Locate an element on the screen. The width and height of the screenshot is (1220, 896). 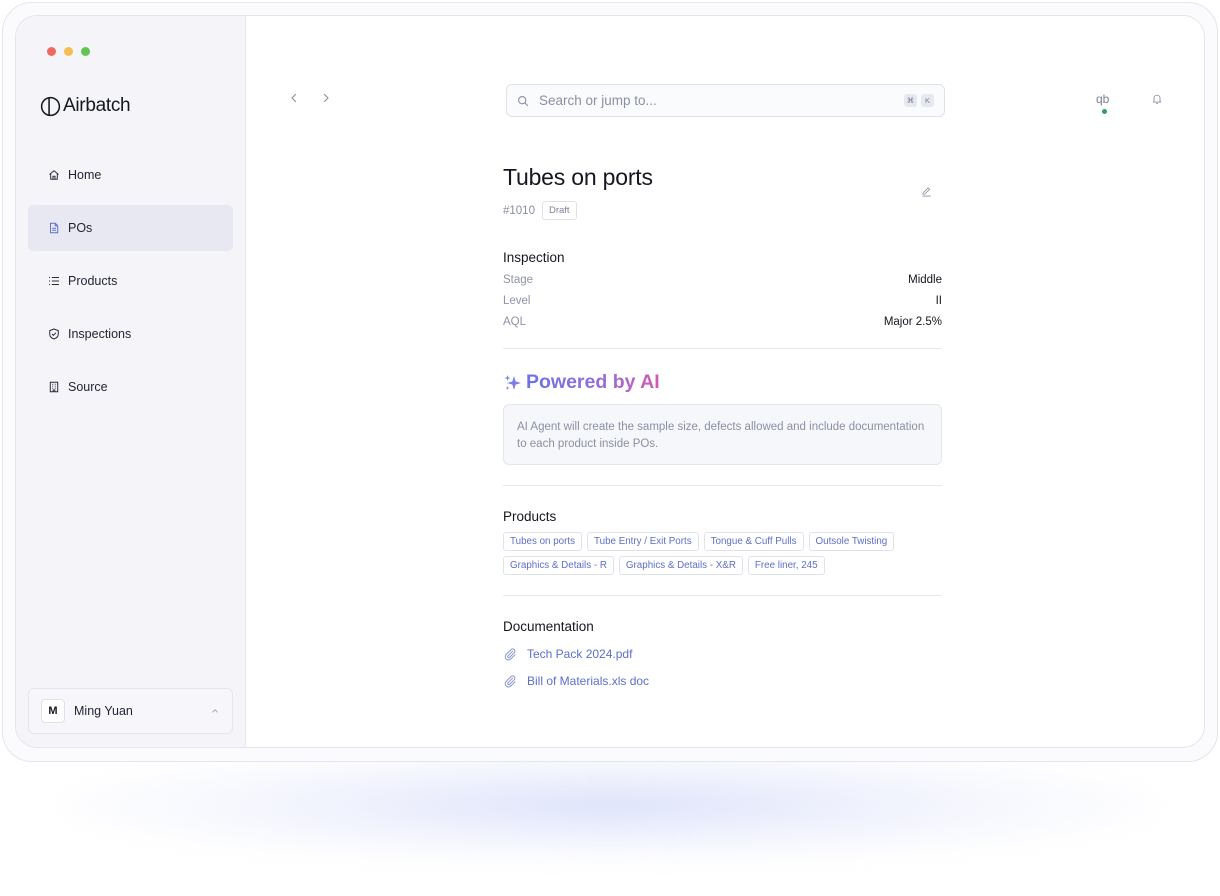
forward-arrow-icon is located at coordinates (326, 98).